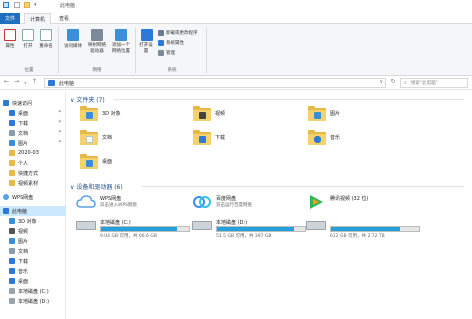 This screenshot has width=472, height=319. I want to click on folder-pictures: 图片, so click(324, 113).